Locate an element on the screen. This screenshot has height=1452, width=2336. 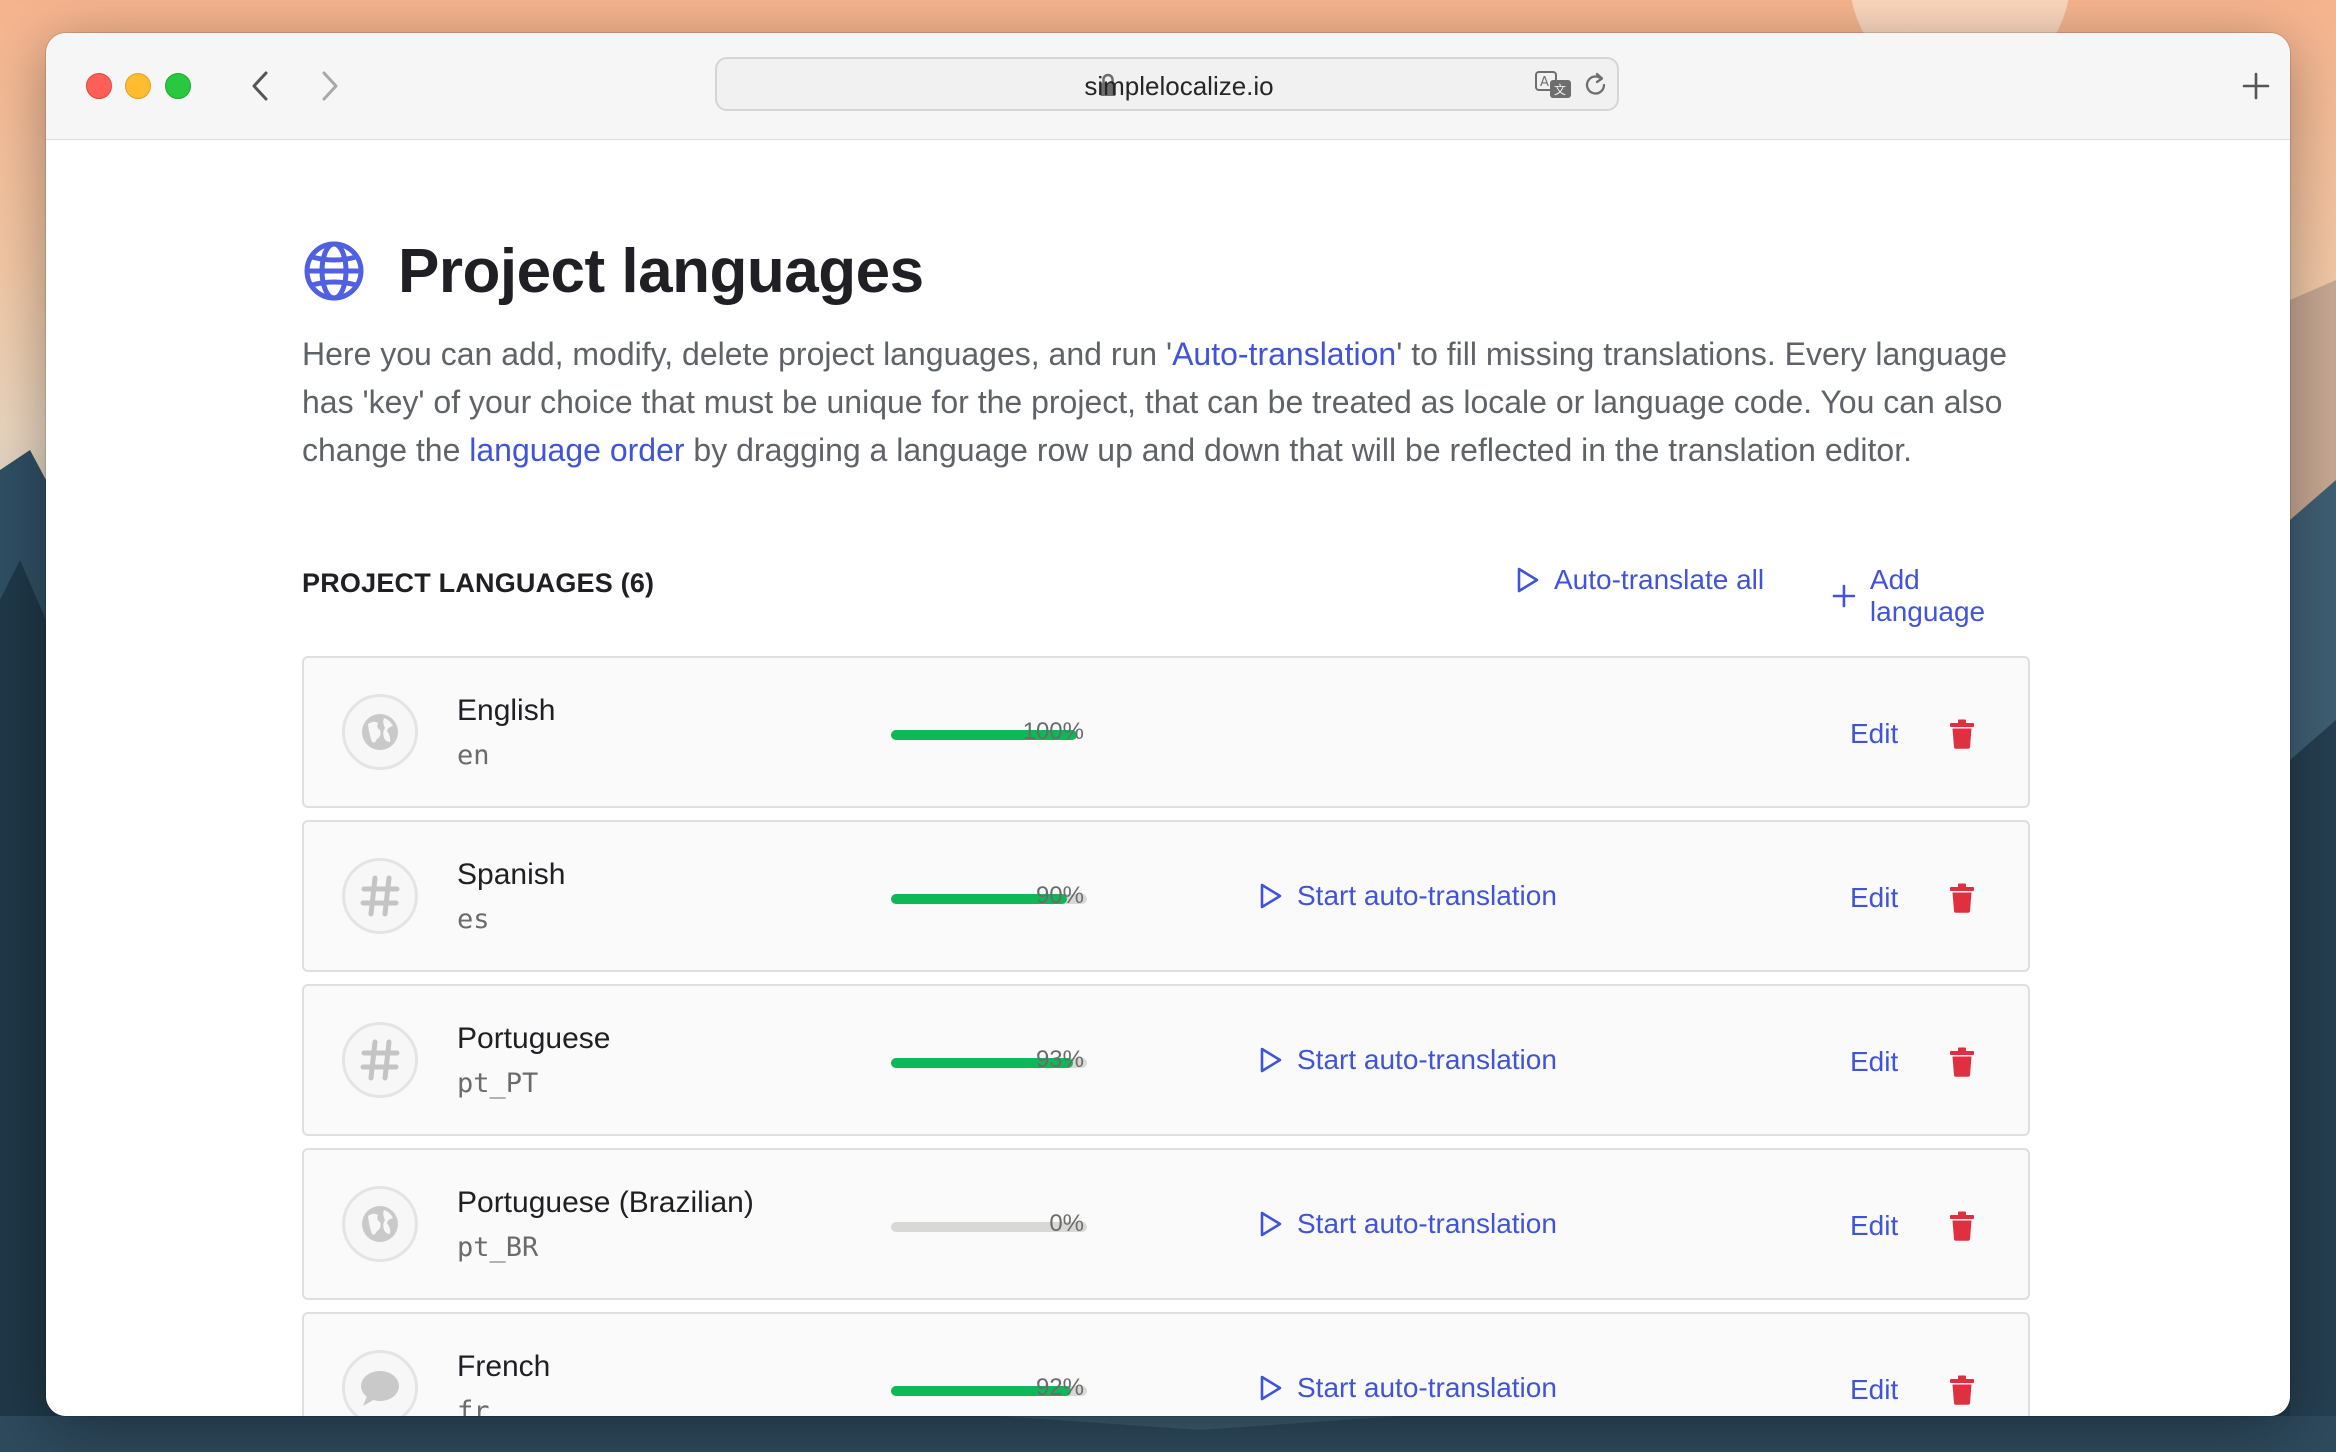
language-name: French is located at coordinates (504, 1366).